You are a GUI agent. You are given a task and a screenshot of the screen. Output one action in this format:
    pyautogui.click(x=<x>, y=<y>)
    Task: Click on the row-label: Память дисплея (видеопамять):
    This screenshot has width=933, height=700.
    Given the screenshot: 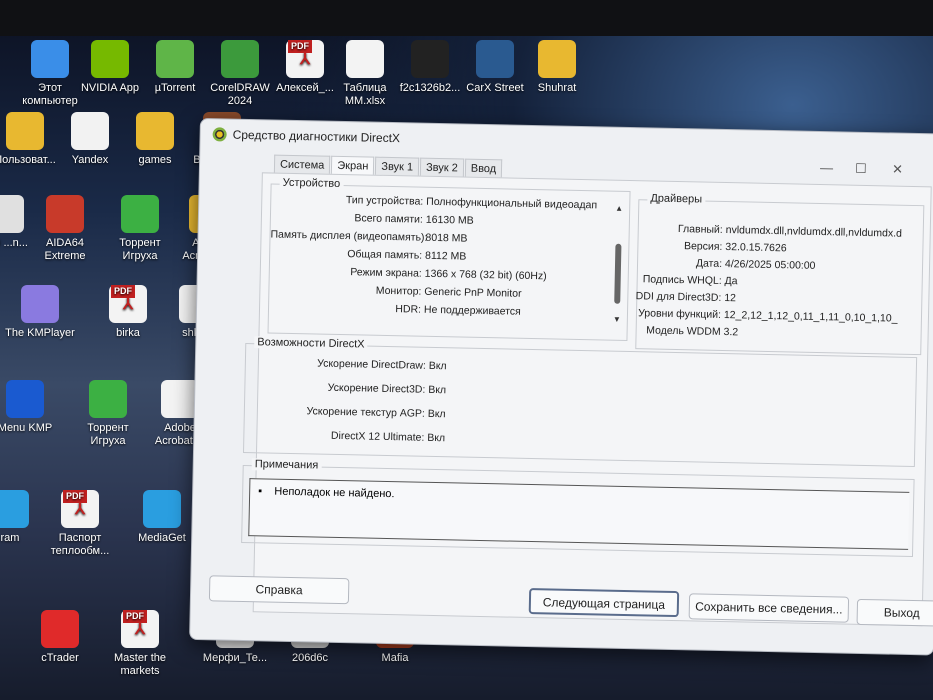 What is the action you would take?
    pyautogui.click(x=349, y=236)
    